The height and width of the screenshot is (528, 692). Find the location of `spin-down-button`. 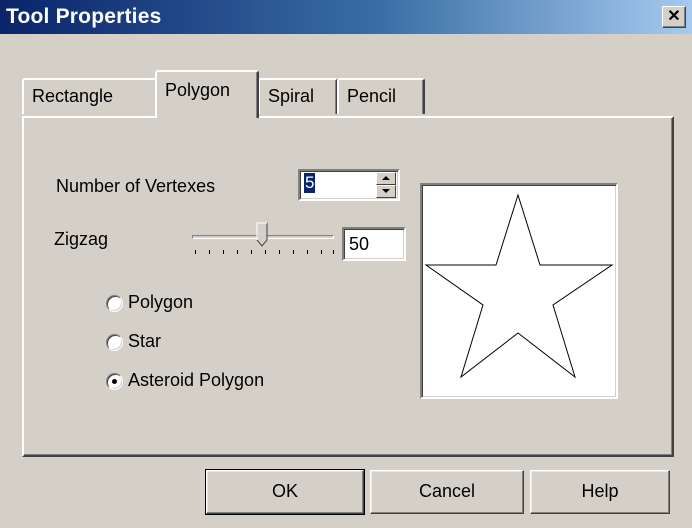

spin-down-button is located at coordinates (386, 191).